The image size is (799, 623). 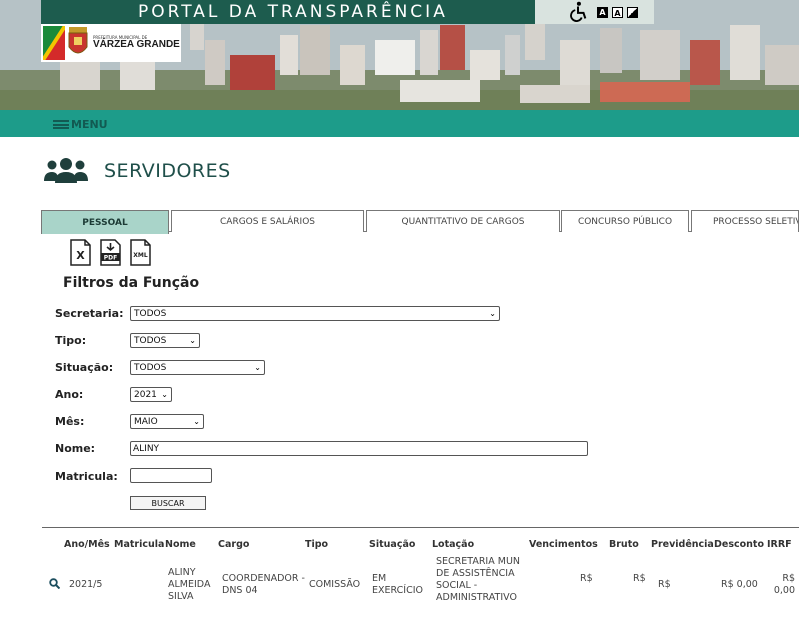 I want to click on tab-pessoal: PESSOAL, so click(x=105, y=222).